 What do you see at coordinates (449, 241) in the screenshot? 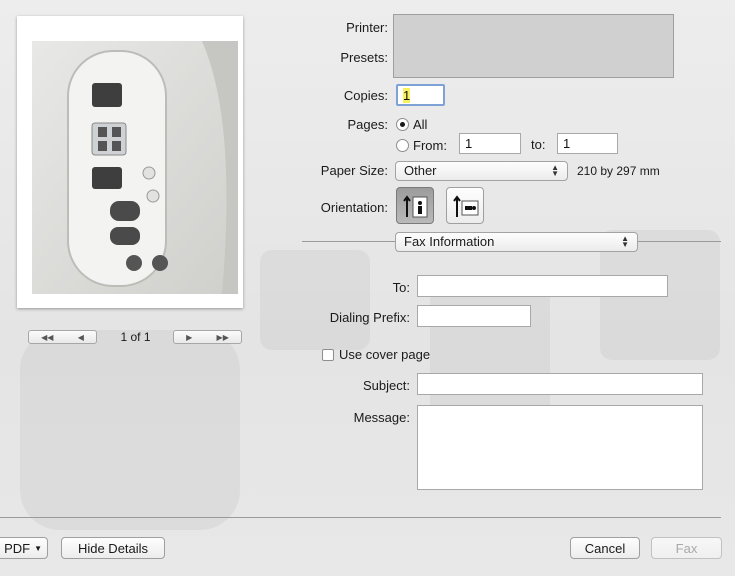
I see `section-popup-value: Fax Information` at bounding box center [449, 241].